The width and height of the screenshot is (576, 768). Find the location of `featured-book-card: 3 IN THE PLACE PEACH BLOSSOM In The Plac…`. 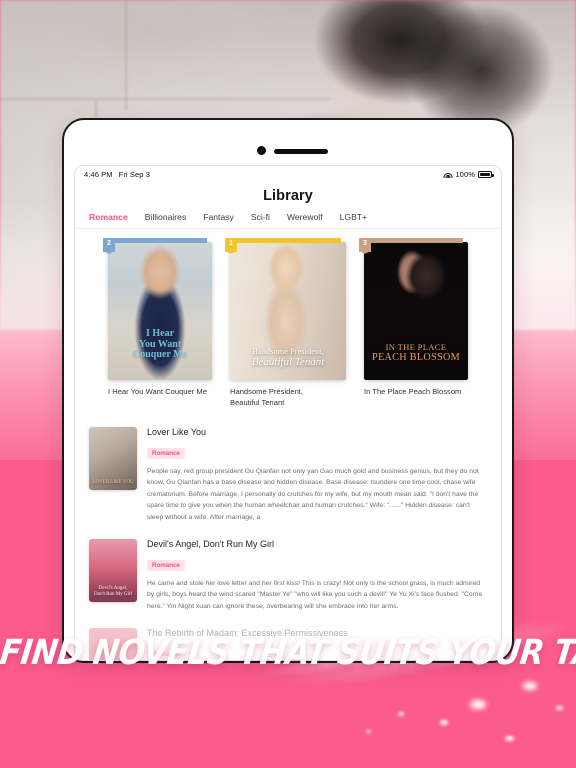

featured-book-card: 3 IN THE PLACE PEACH BLOSSOM In The Plac… is located at coordinates (413, 317).